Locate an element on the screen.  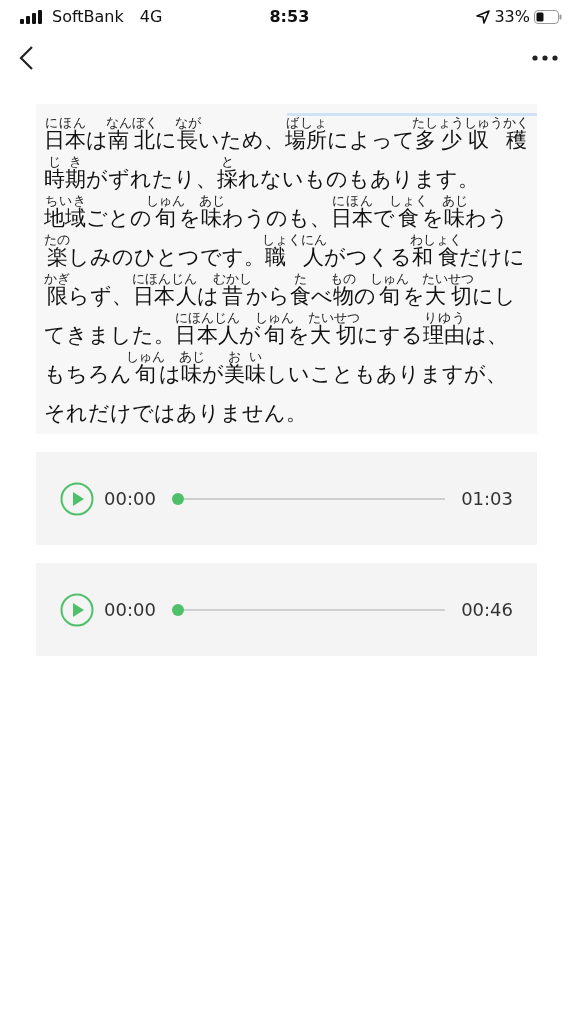
text-line: 日本 にほん は南北 なんぼく に長 なが いため、場所 ばしょ によって多少収 穫 たしょうしゅうかく is located at coordinates (287, 133).